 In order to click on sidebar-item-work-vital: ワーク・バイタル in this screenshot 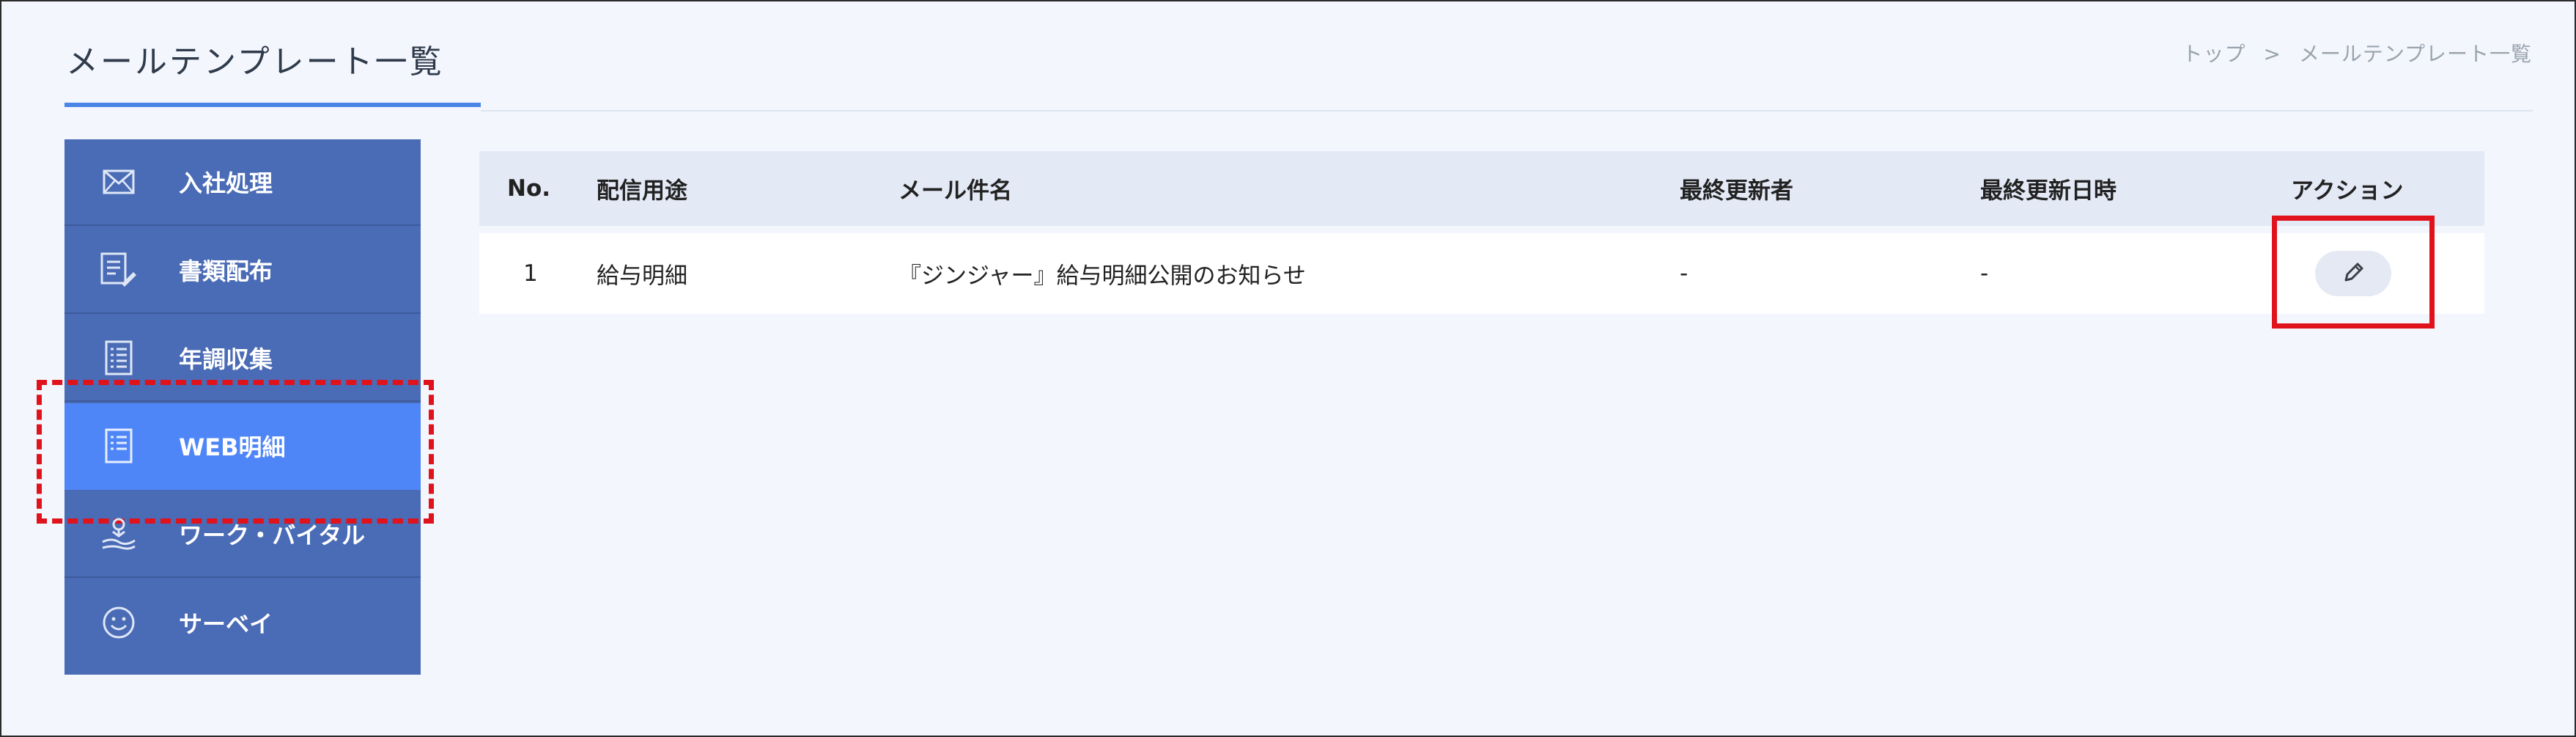, I will do `click(242, 534)`.